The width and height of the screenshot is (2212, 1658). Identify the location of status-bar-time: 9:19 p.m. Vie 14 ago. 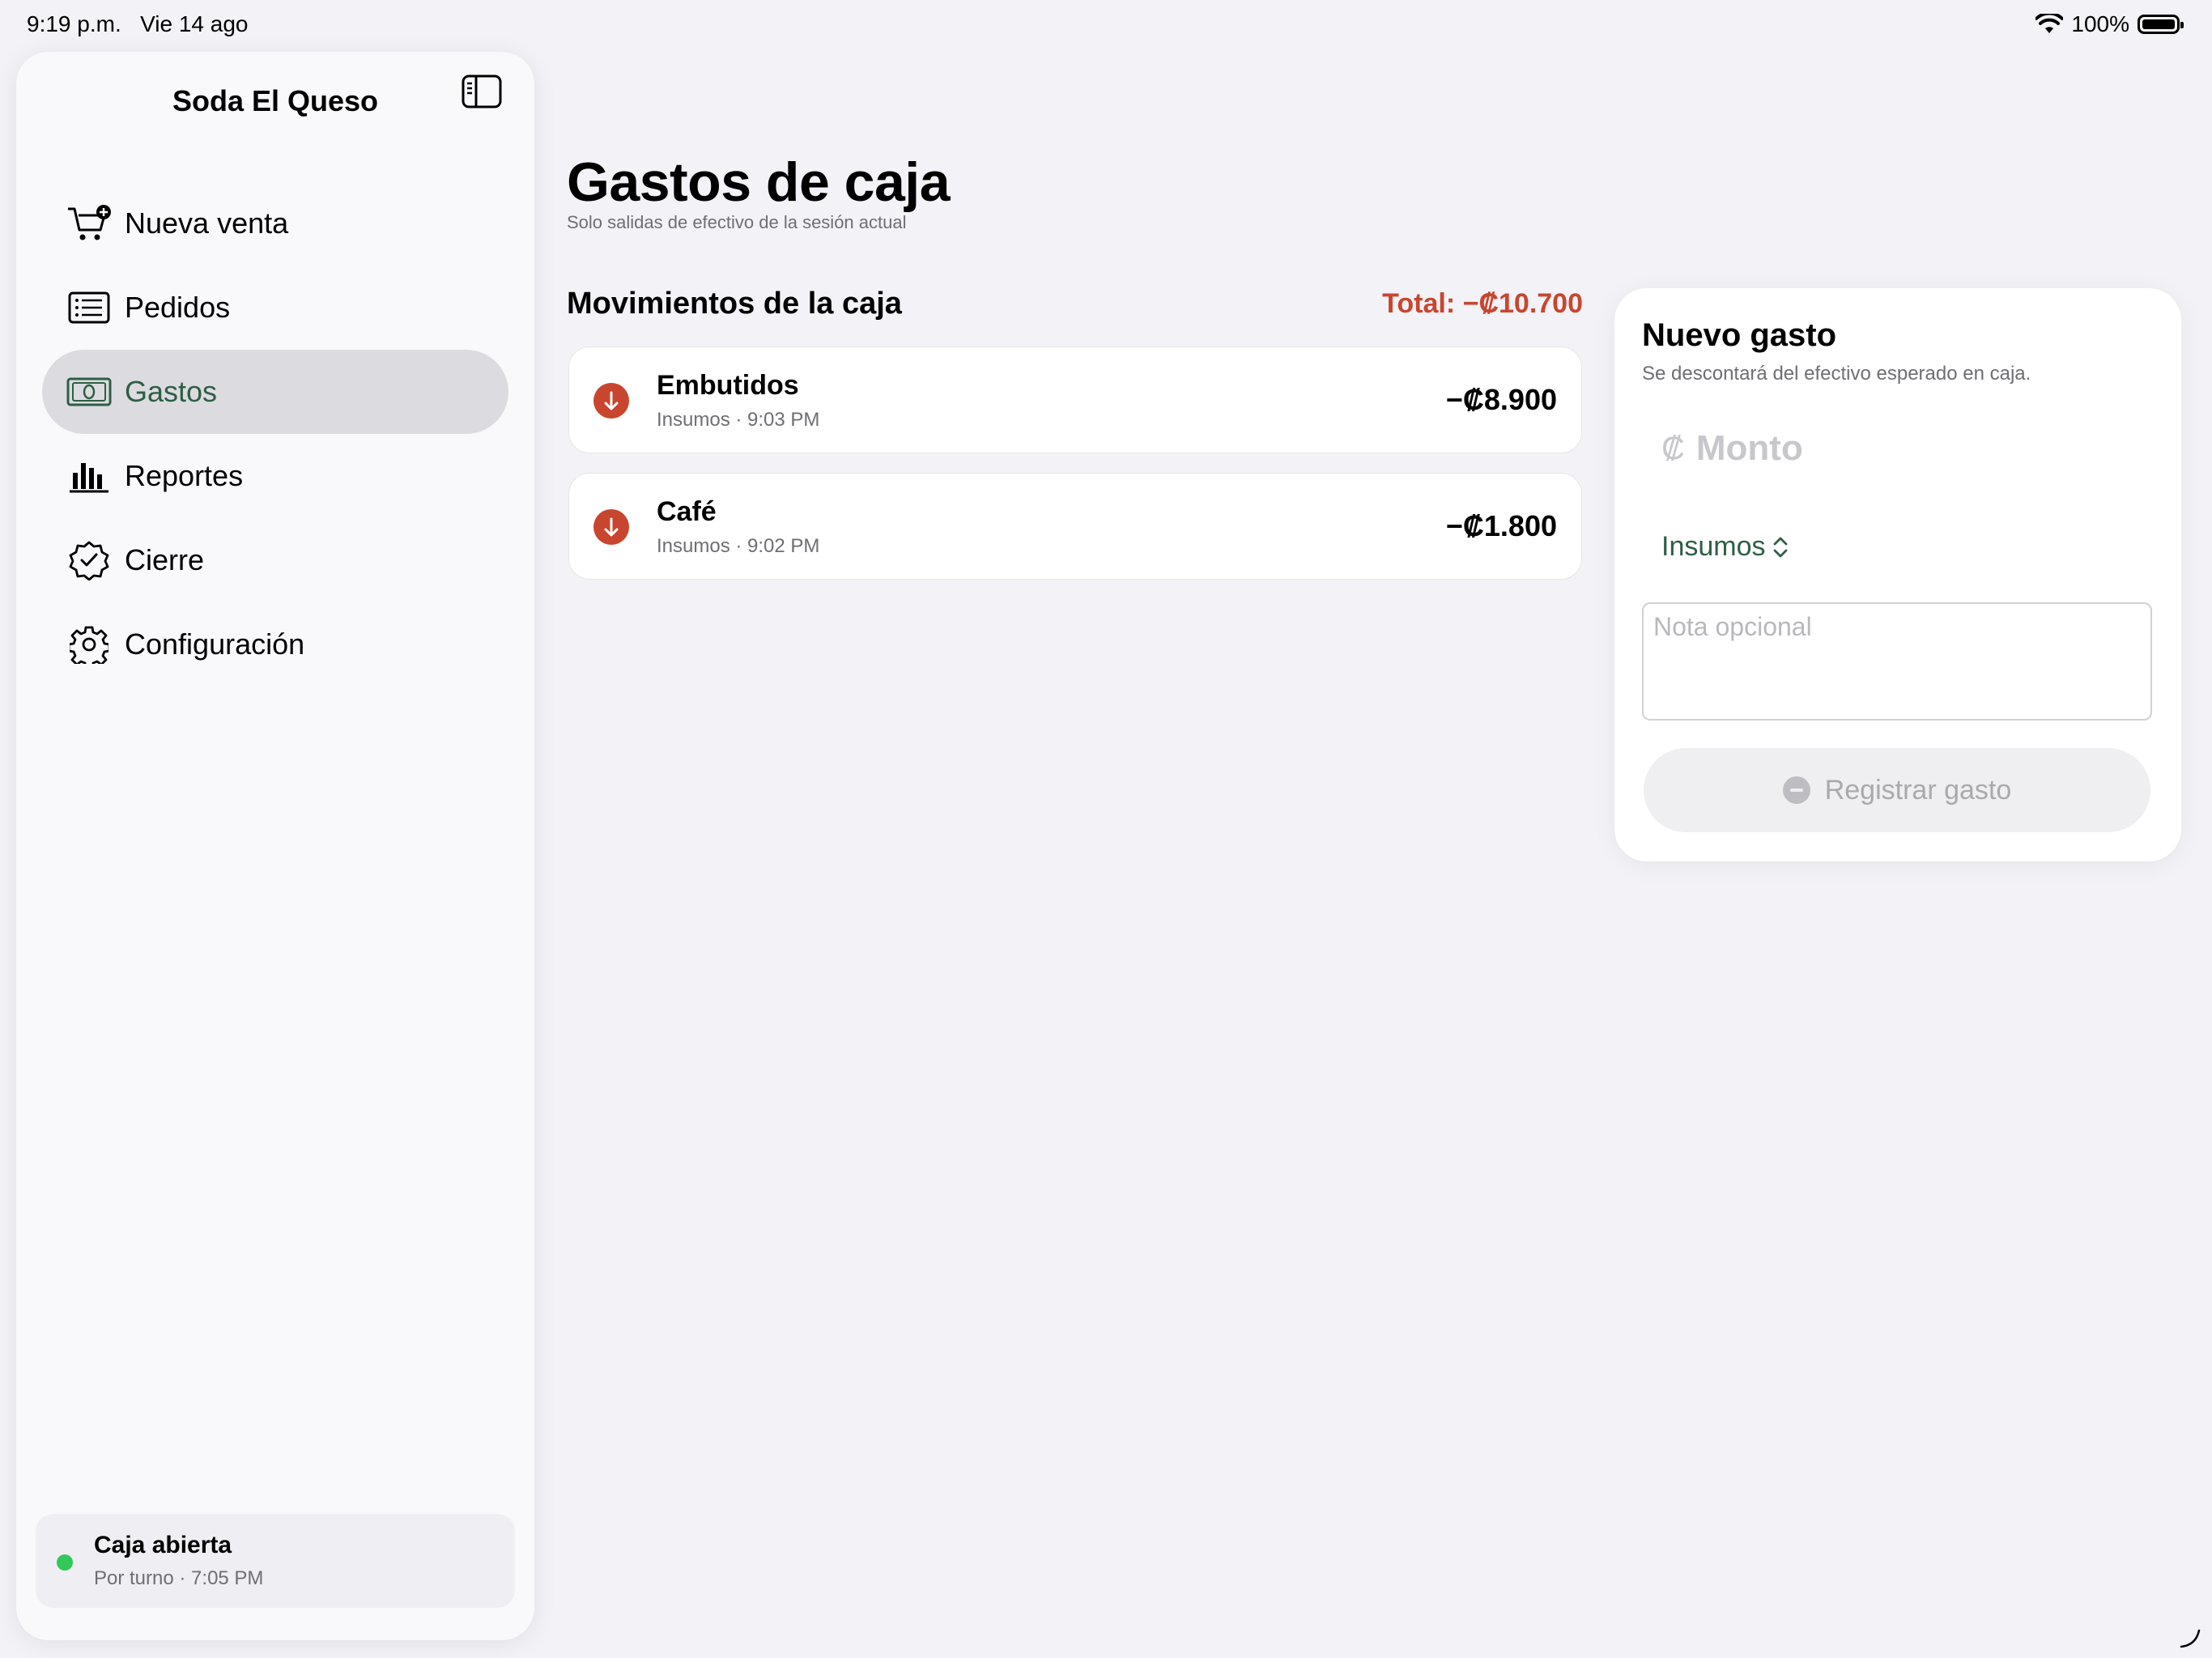
(138, 24).